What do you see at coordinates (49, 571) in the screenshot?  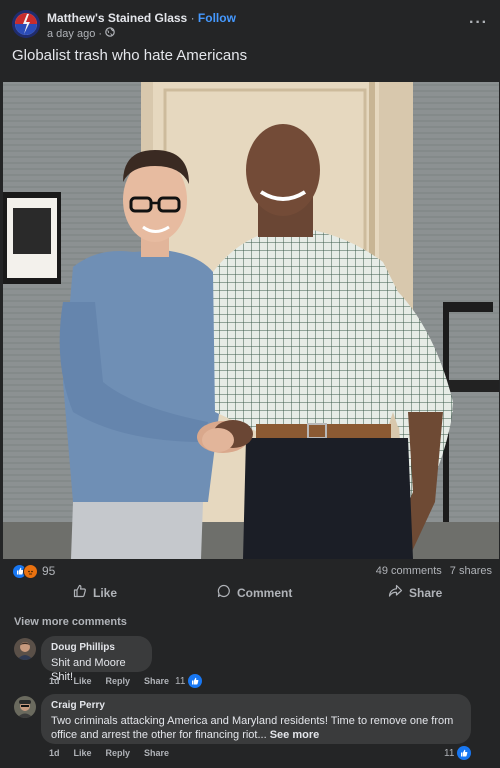 I see `reaction-count: 95` at bounding box center [49, 571].